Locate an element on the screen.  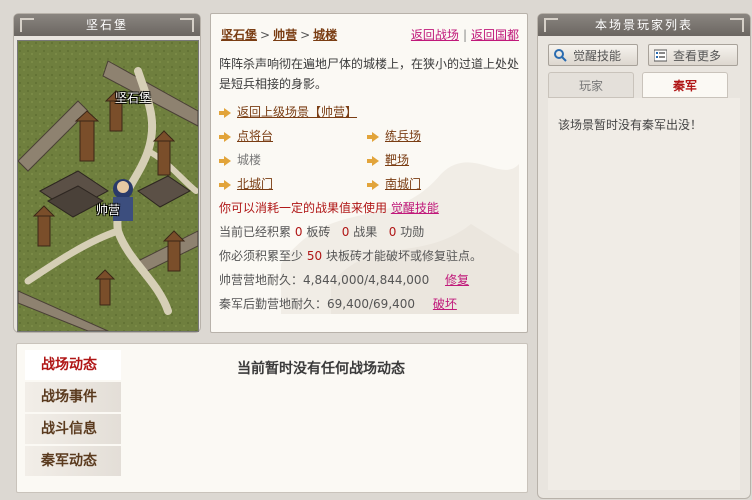
back-to-battlefield-link: 返回战场 is located at coordinates (435, 35).